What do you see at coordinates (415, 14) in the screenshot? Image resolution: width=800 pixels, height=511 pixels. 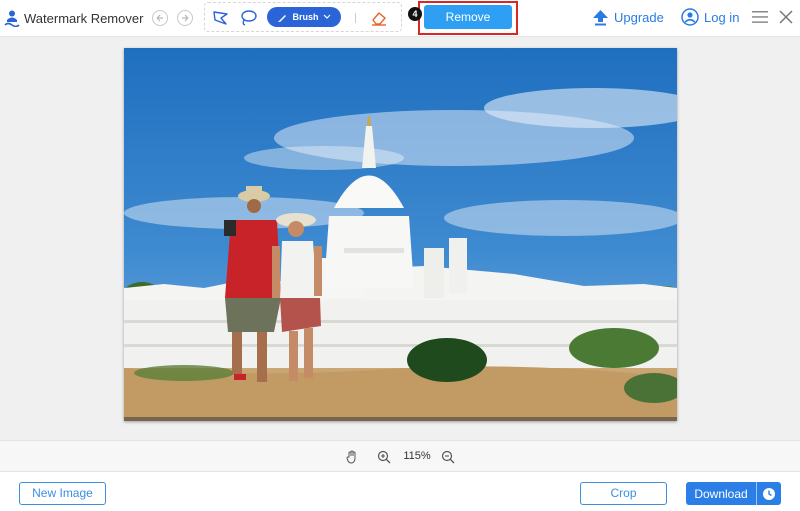 I see `step-number-badge: 4` at bounding box center [415, 14].